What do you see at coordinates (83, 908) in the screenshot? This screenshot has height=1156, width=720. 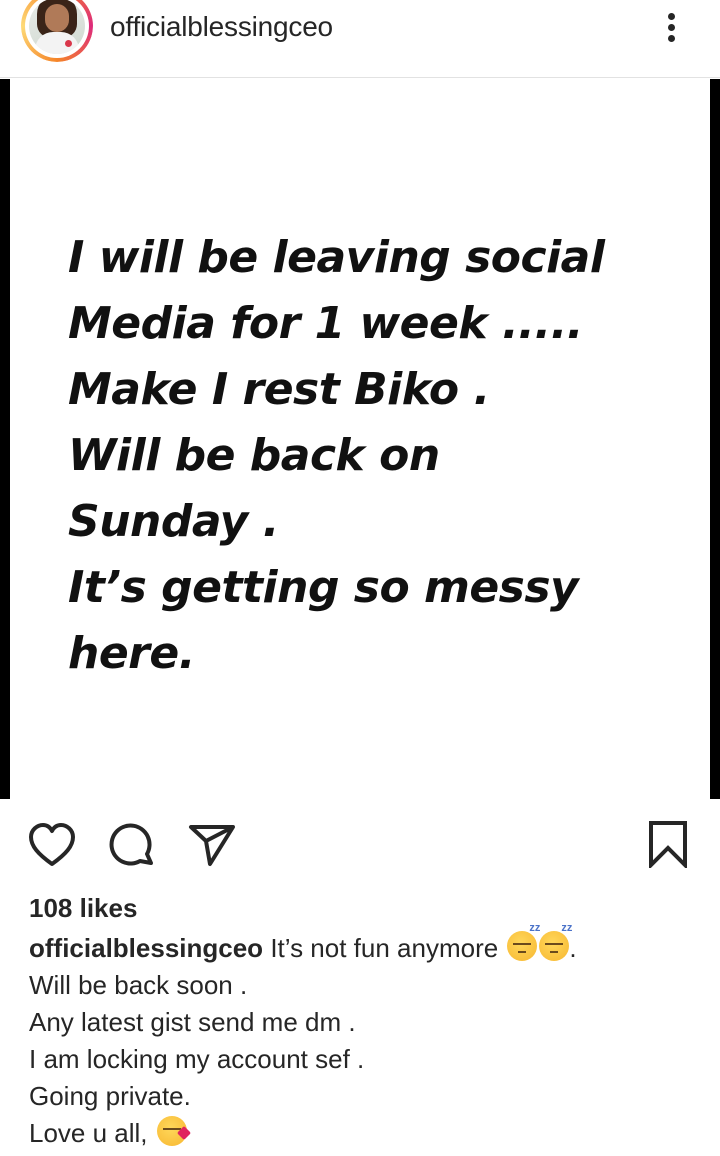 I see `likes-count: 108 likes` at bounding box center [83, 908].